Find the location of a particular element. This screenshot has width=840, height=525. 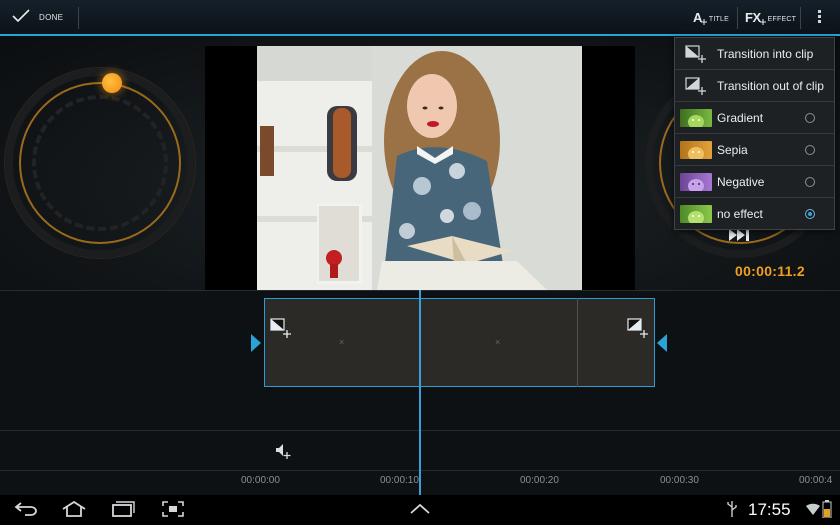

action-bar: DONE A TITLE FX EFFECT is located at coordinates (420, 18).